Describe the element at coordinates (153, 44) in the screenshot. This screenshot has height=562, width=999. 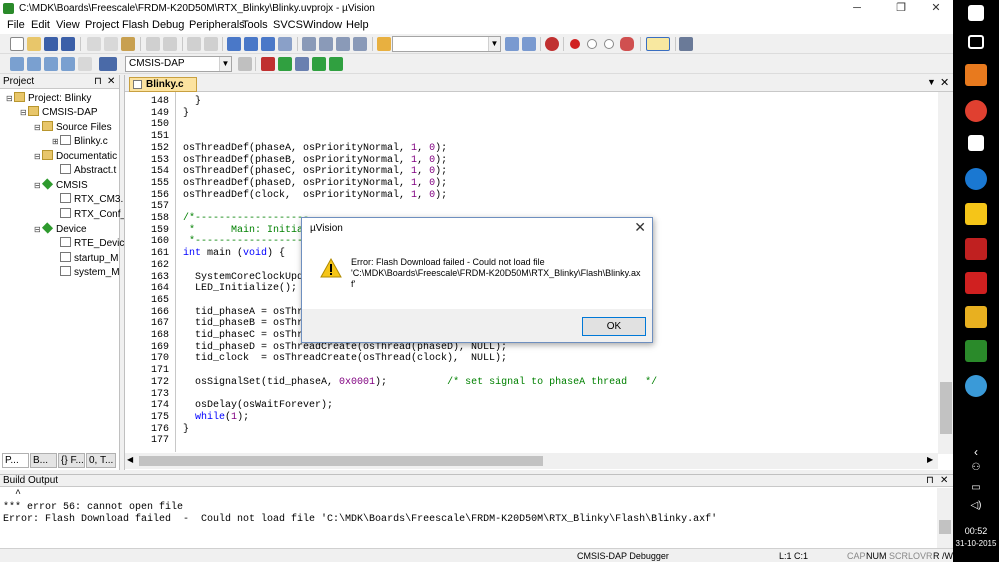
I see `undo-icon` at that location.